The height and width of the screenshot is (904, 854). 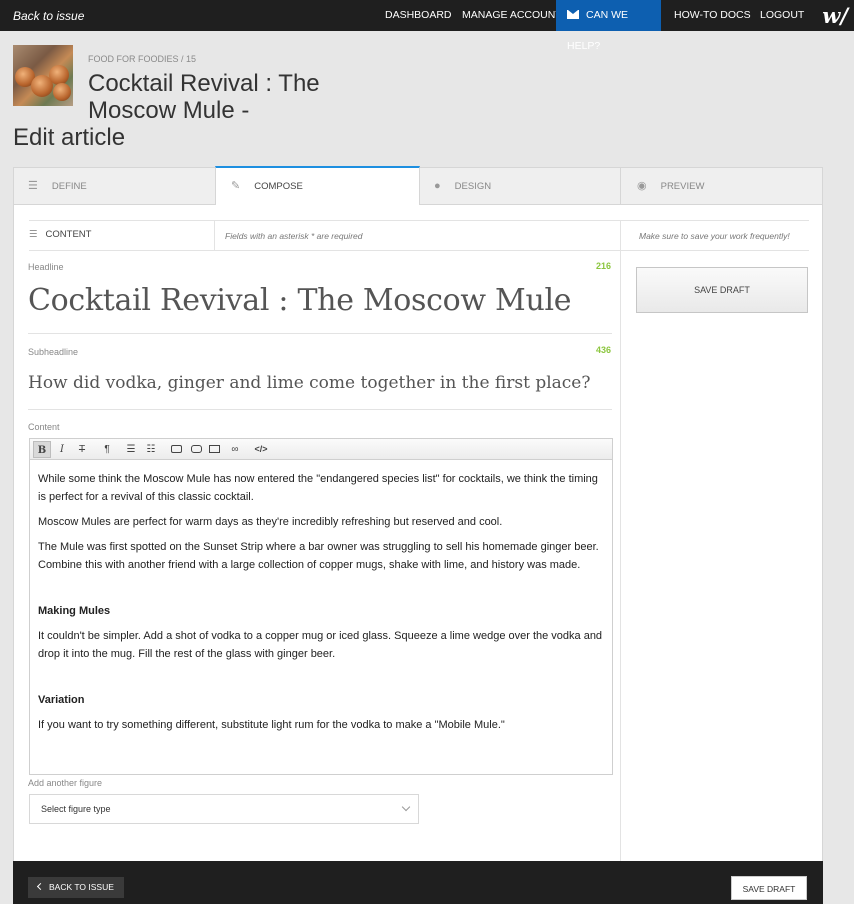 What do you see at coordinates (40, 886) in the screenshot?
I see `chevron-left-icon` at bounding box center [40, 886].